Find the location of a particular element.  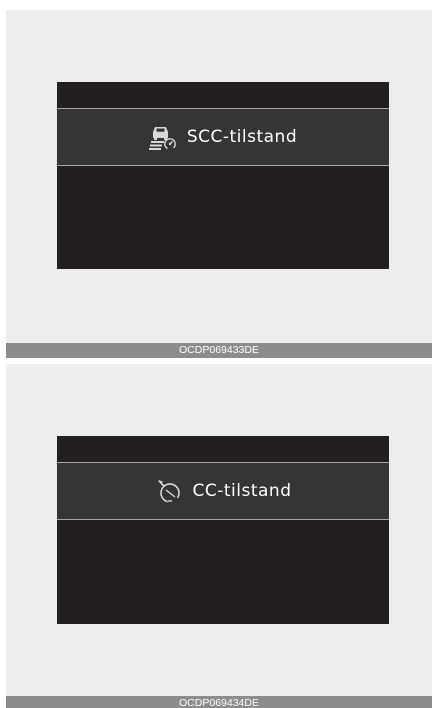

menu-item-label: SCC-tilstand is located at coordinates (242, 137).